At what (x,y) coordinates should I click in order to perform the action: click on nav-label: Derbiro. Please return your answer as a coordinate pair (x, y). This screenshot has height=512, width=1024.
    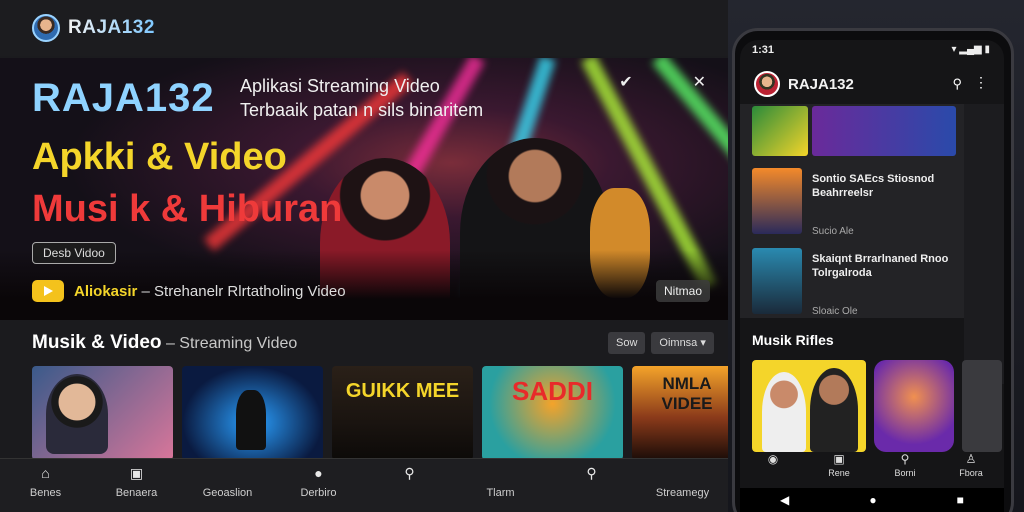
    Looking at the image, I should click on (318, 493).